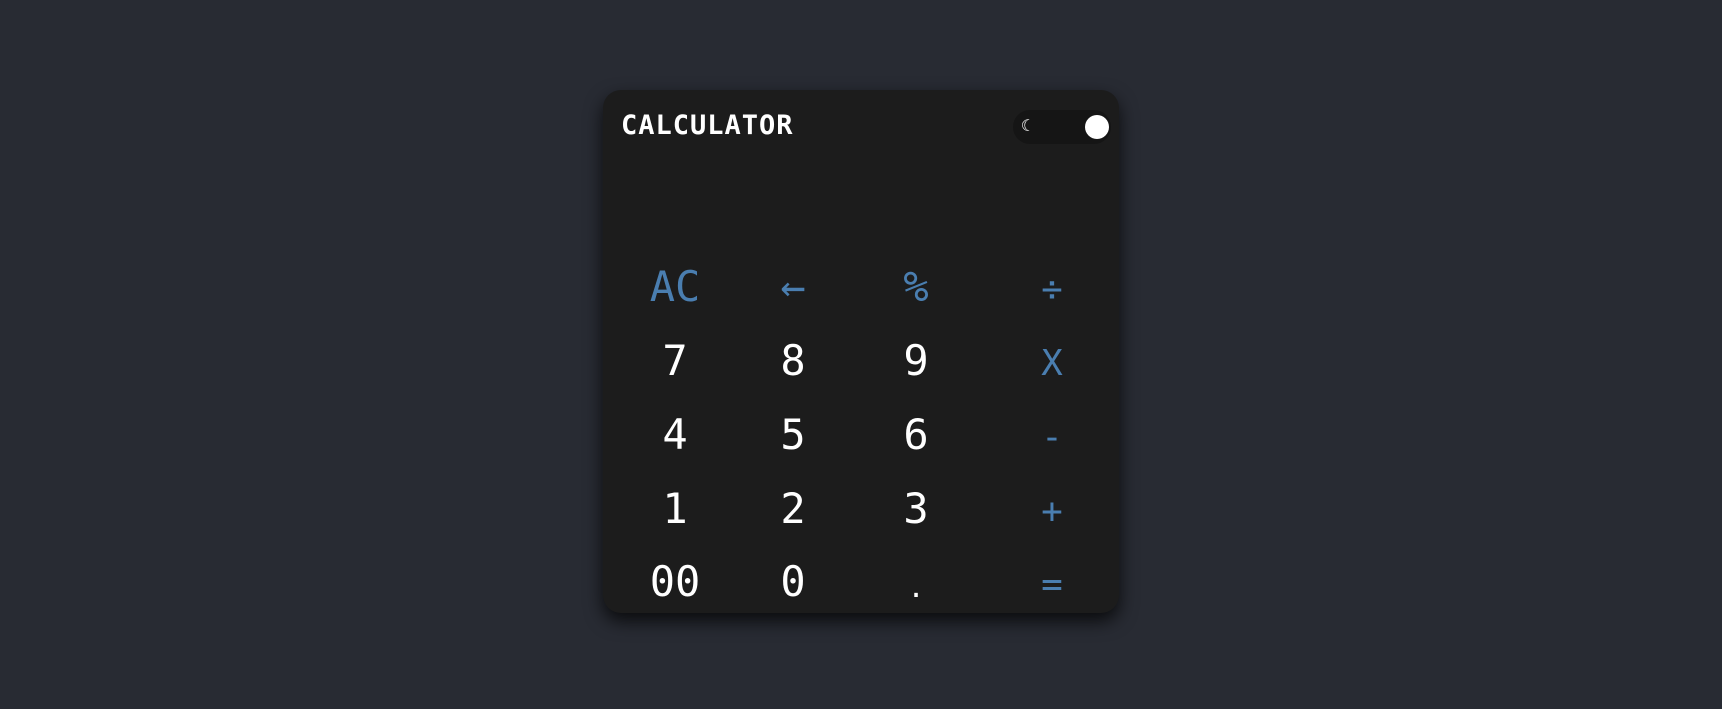 The image size is (1722, 709). I want to click on digit-2-button: 2, so click(793, 508).